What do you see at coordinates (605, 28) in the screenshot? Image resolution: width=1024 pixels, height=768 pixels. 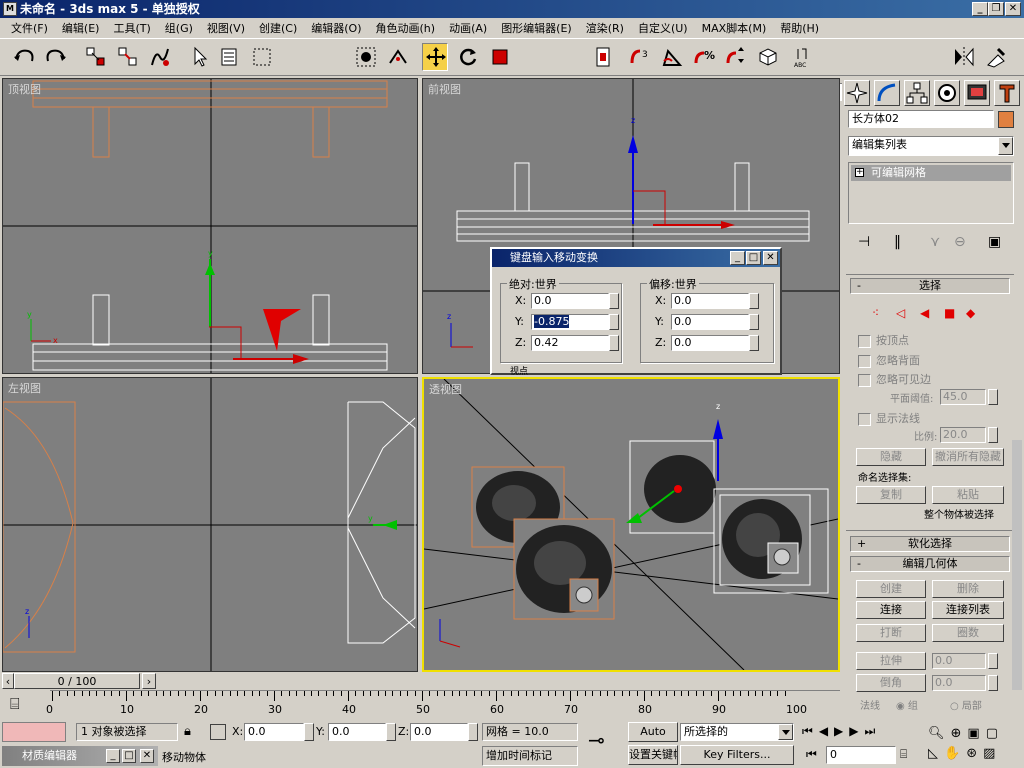 I see `menu-rendering: 渲染(R)` at bounding box center [605, 28].